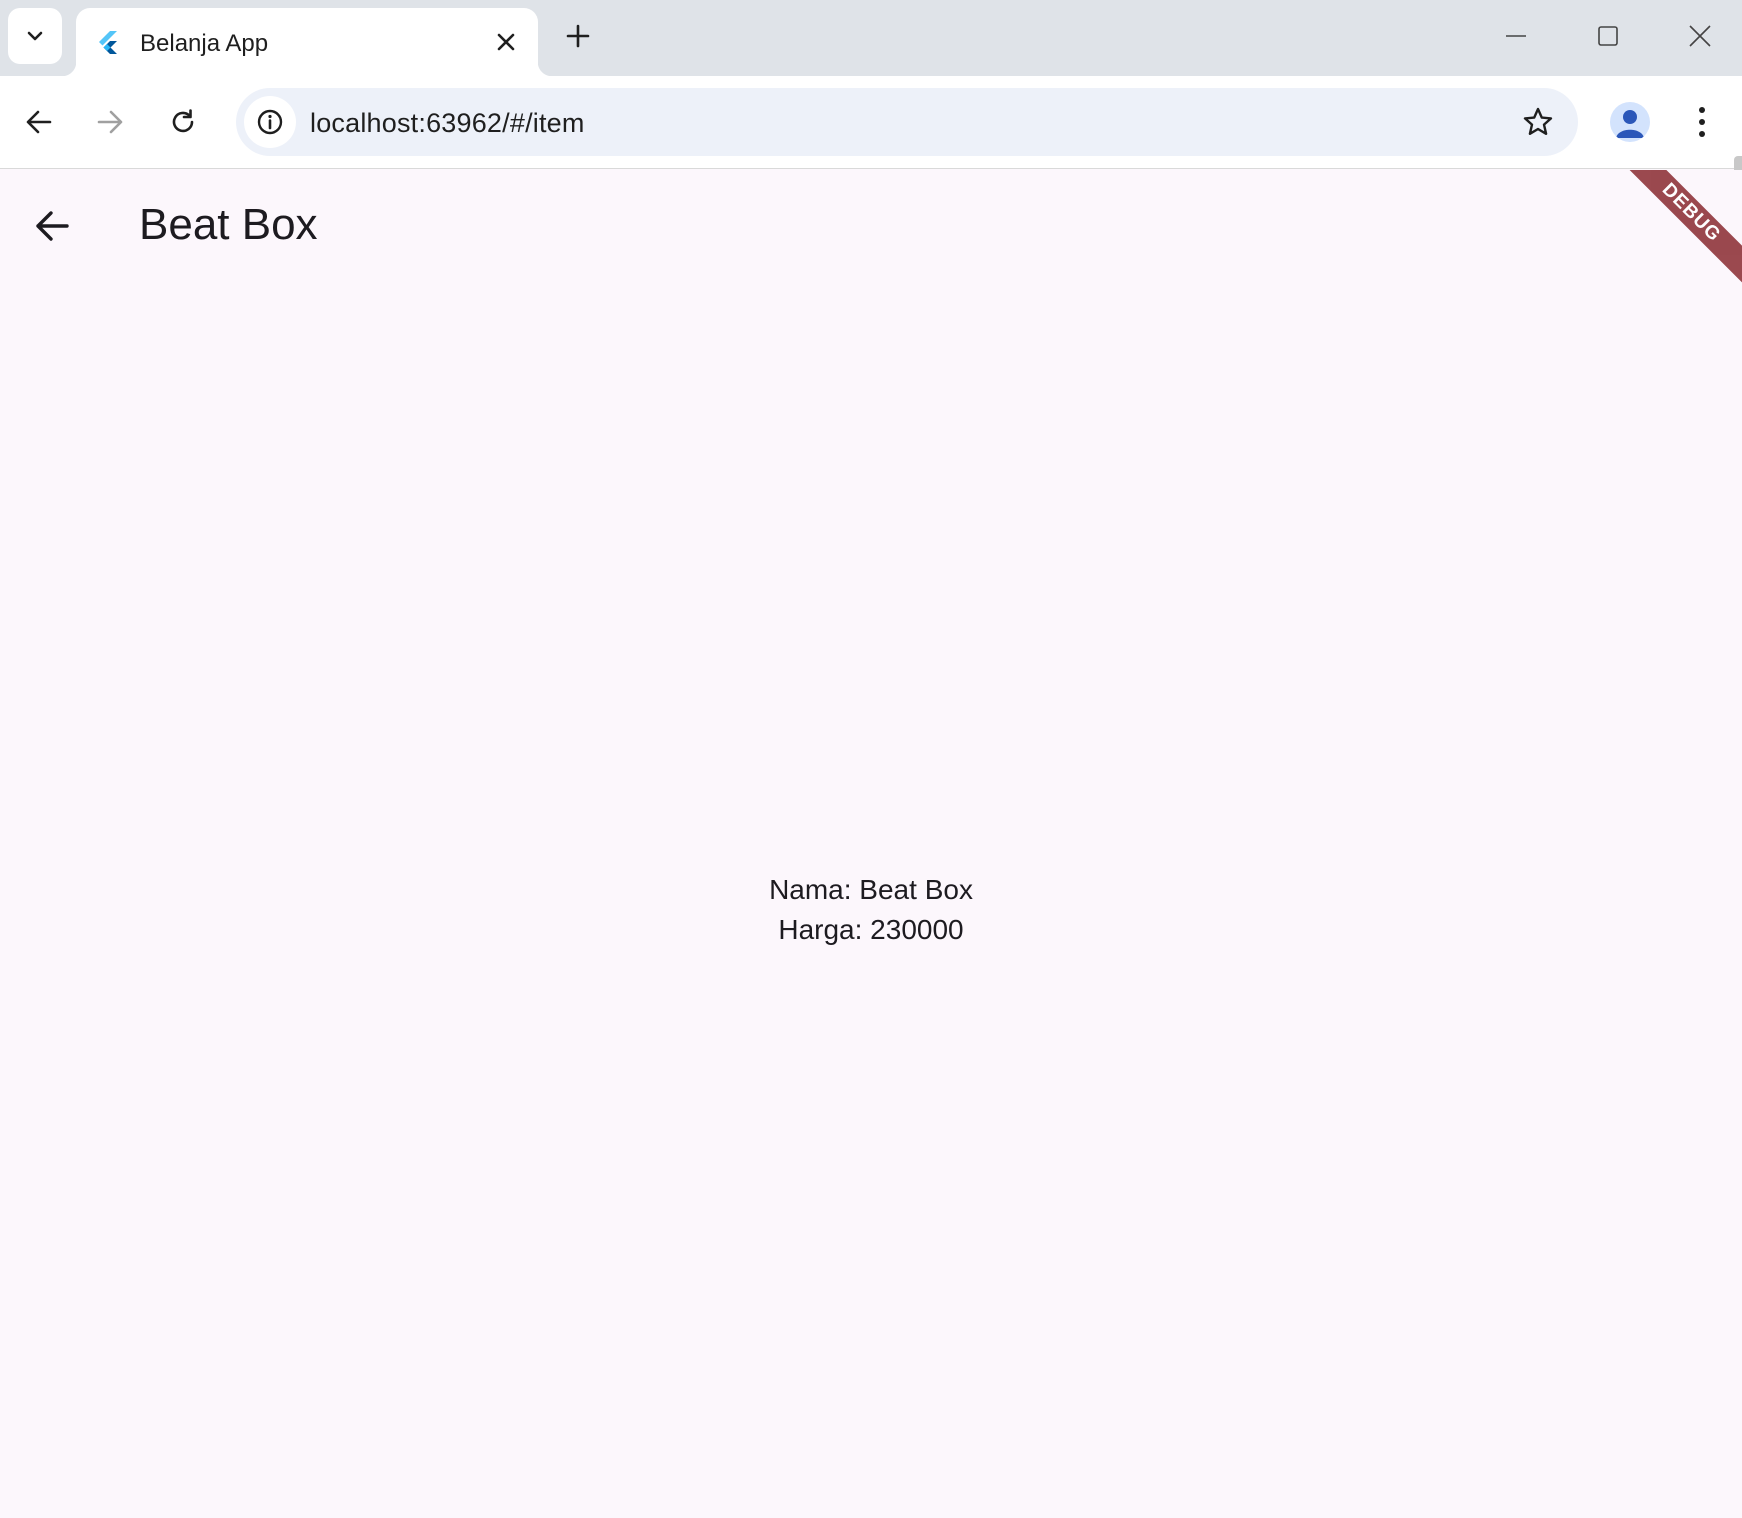 The width and height of the screenshot is (1742, 1518). I want to click on star-icon, so click(1538, 121).